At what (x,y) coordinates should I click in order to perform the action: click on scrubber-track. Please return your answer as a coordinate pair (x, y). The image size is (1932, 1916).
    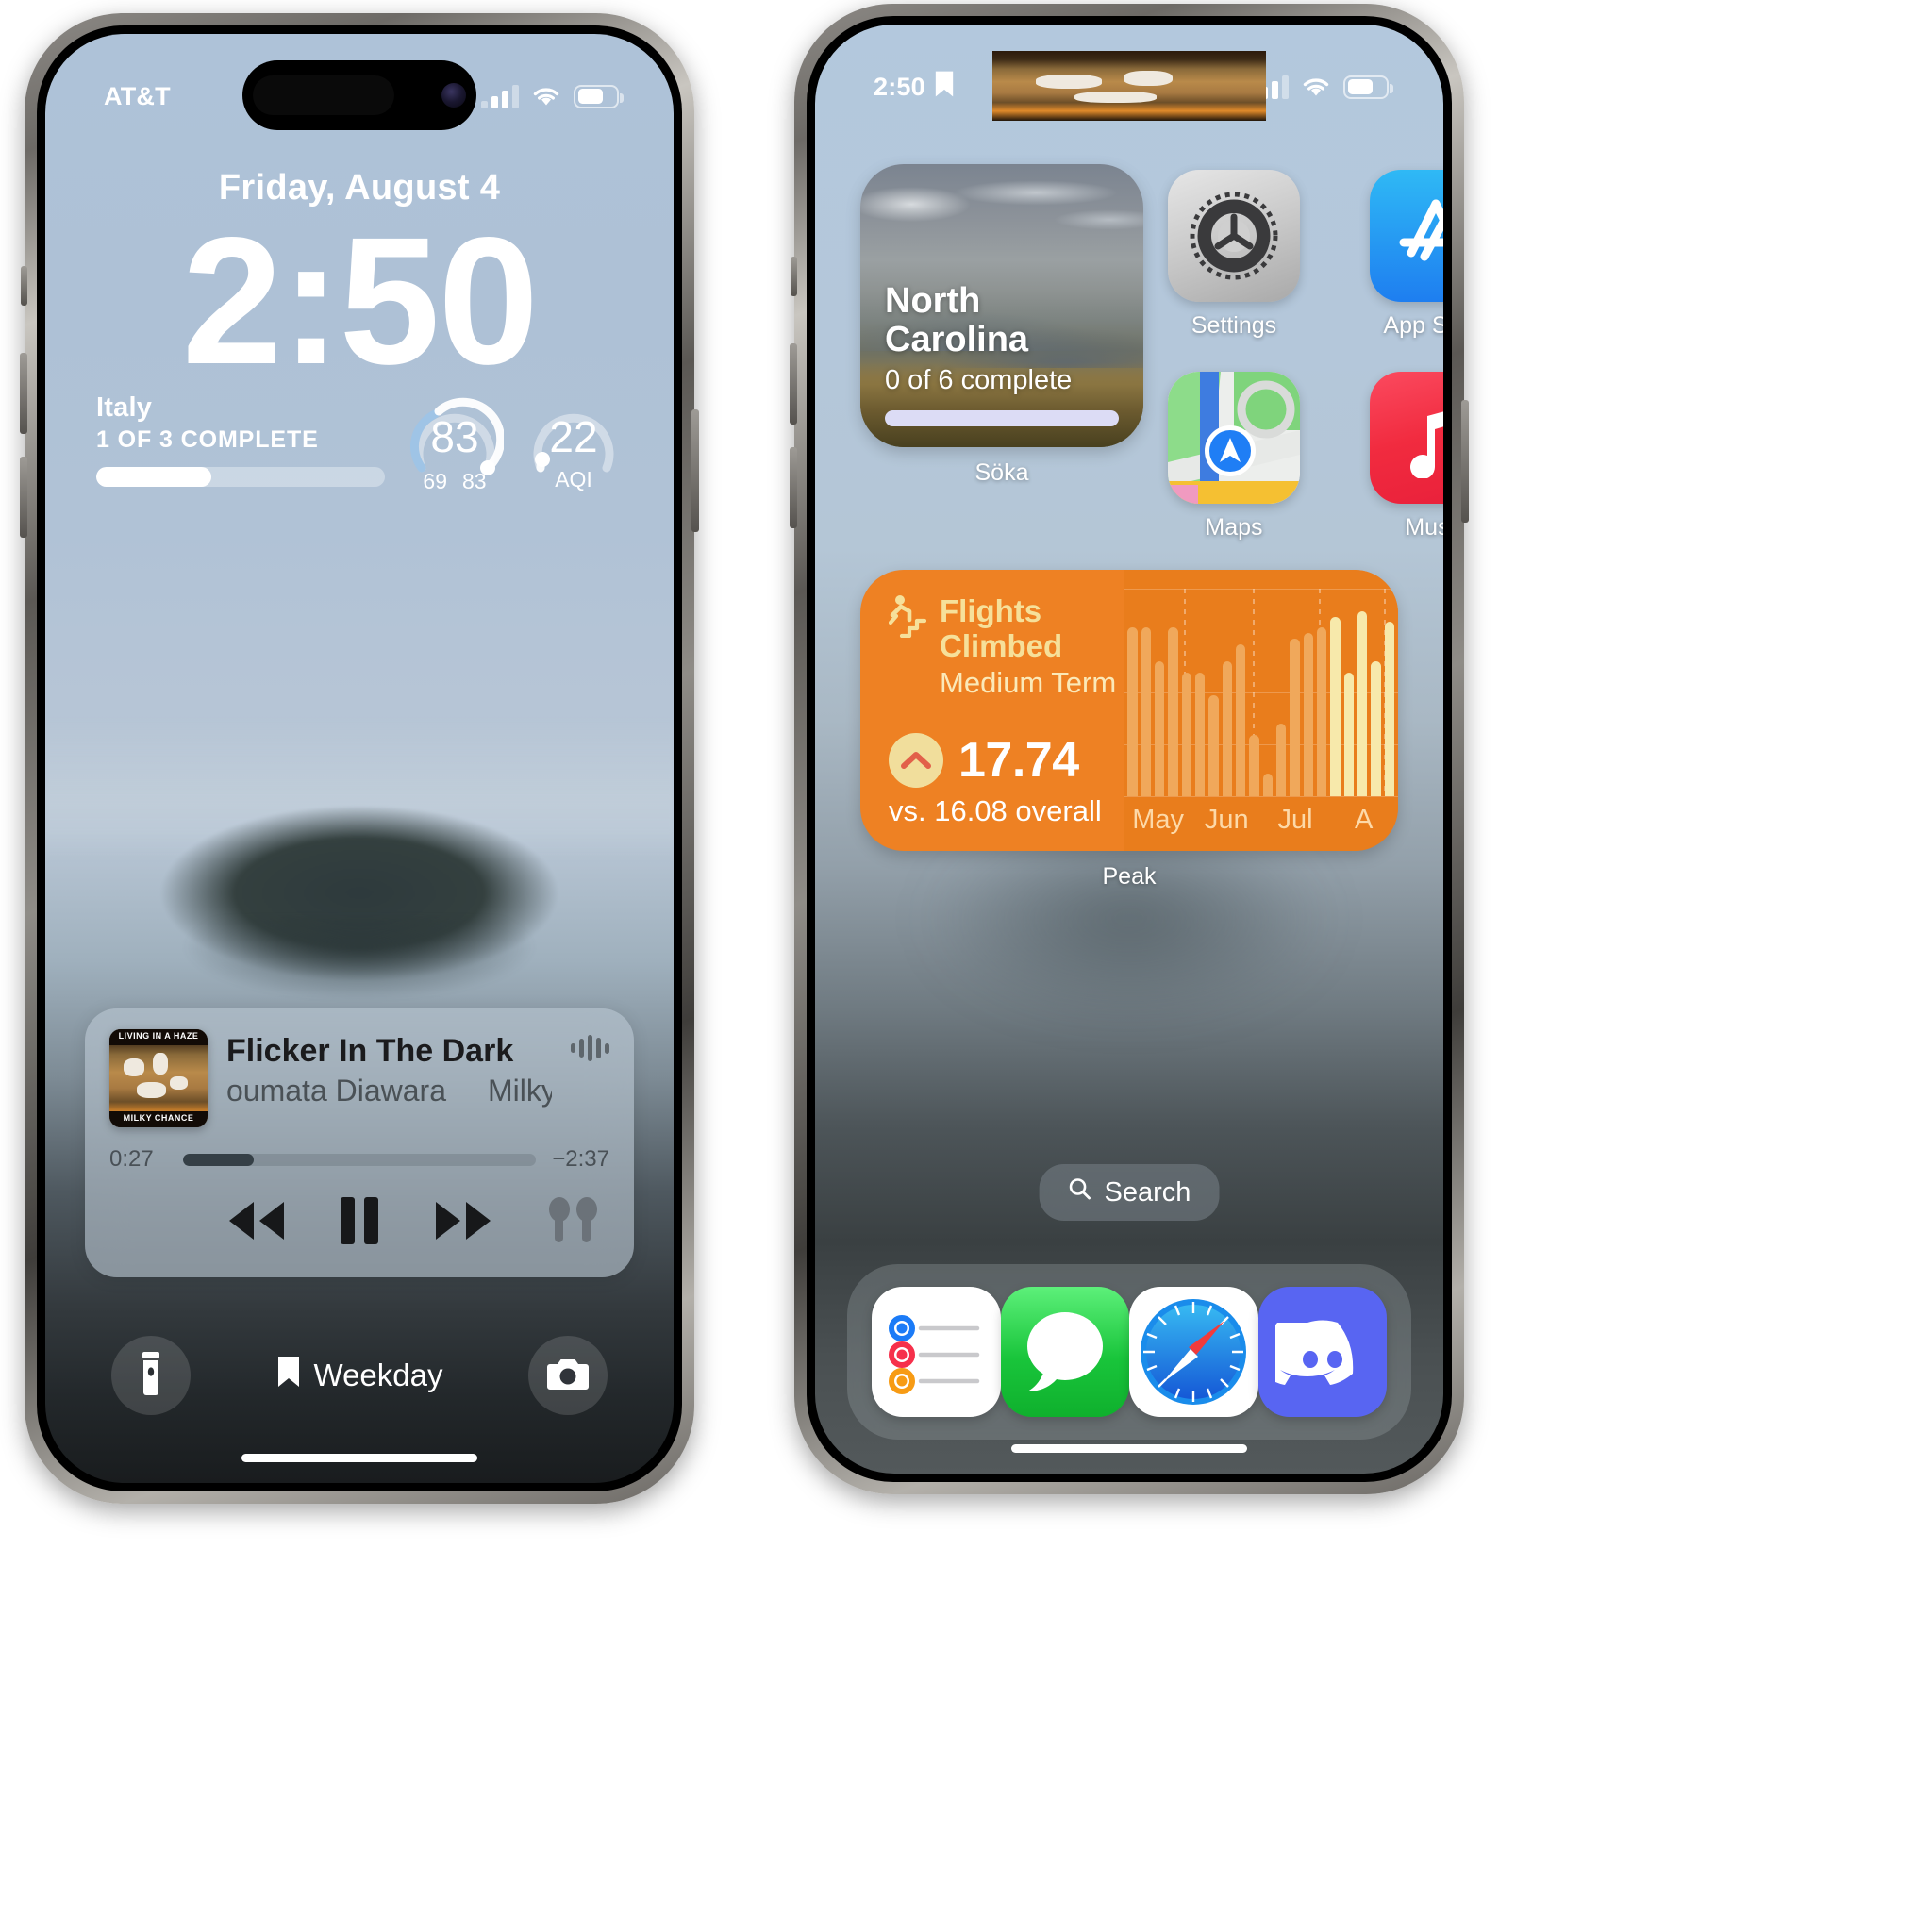
    Looking at the image, I should click on (359, 1159).